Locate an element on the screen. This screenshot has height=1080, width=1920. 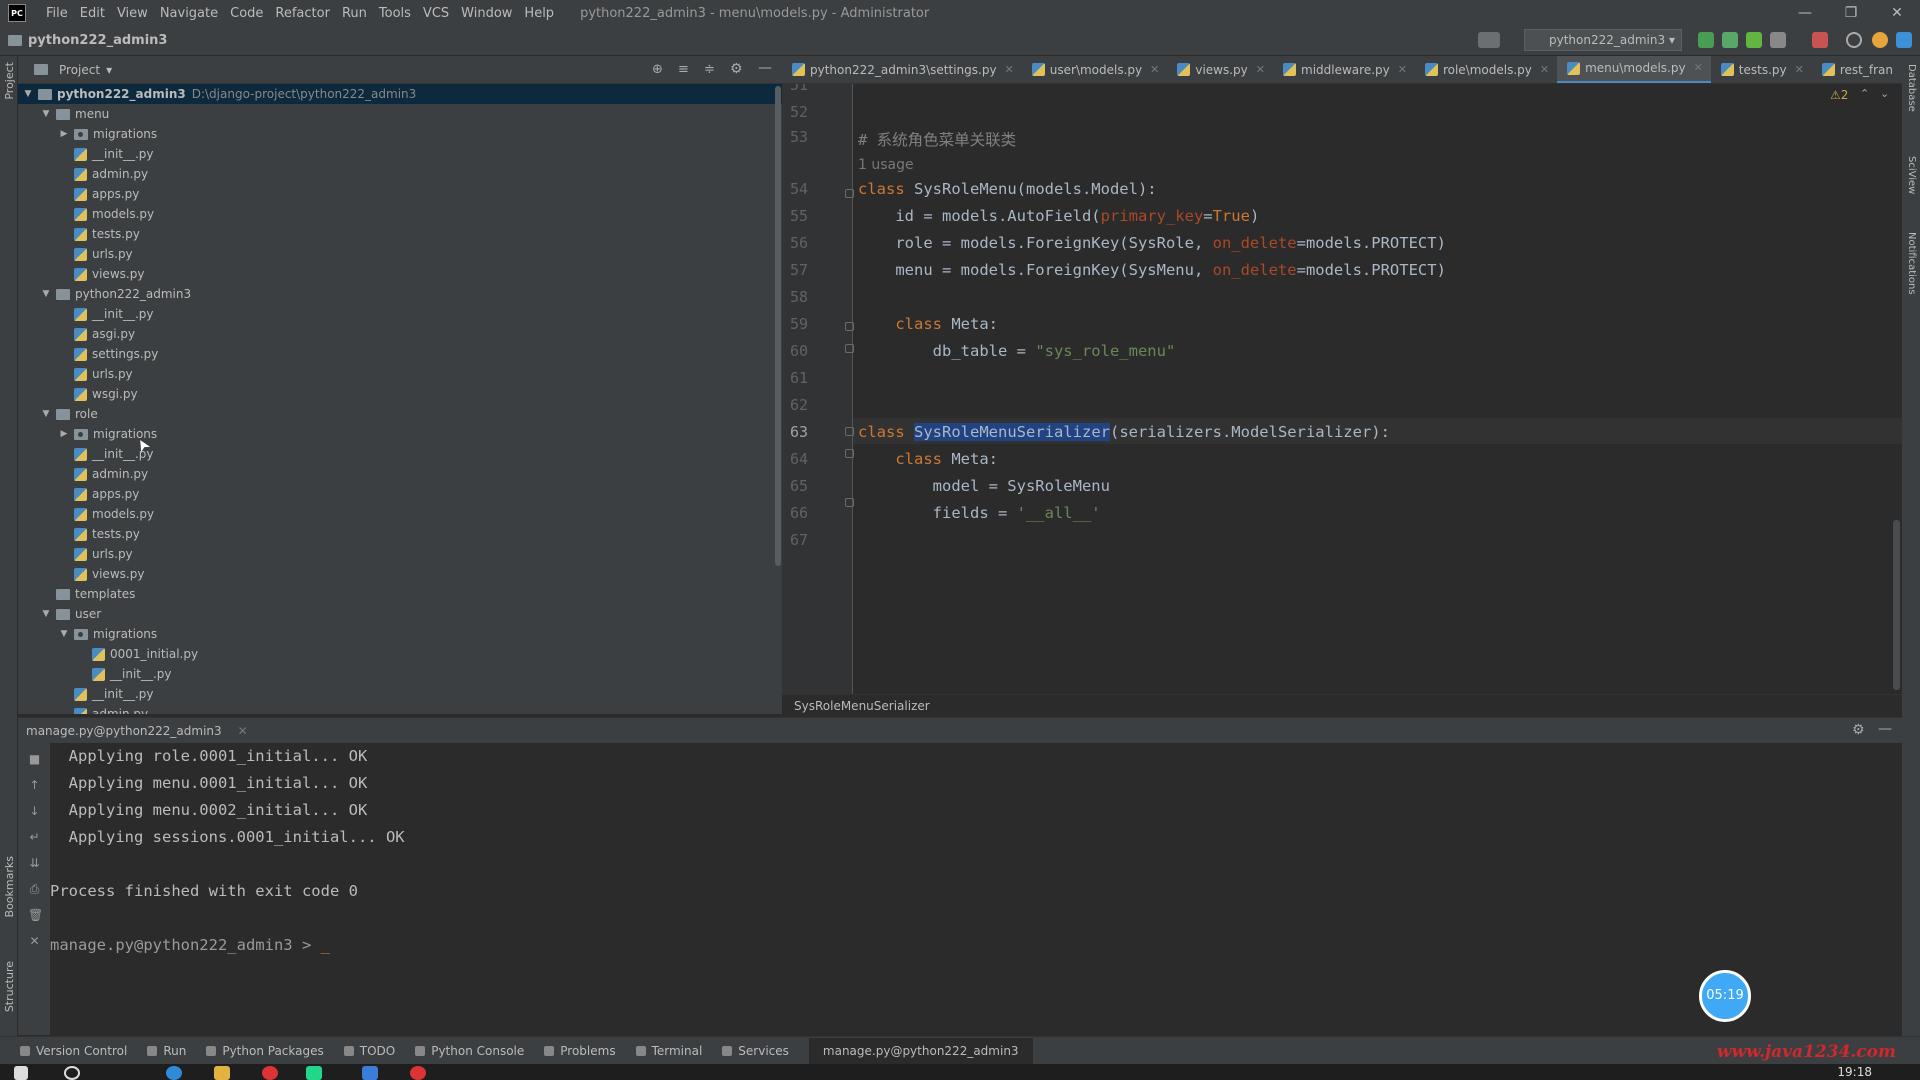
trash-icon: 🗑 is located at coordinates (35, 915).